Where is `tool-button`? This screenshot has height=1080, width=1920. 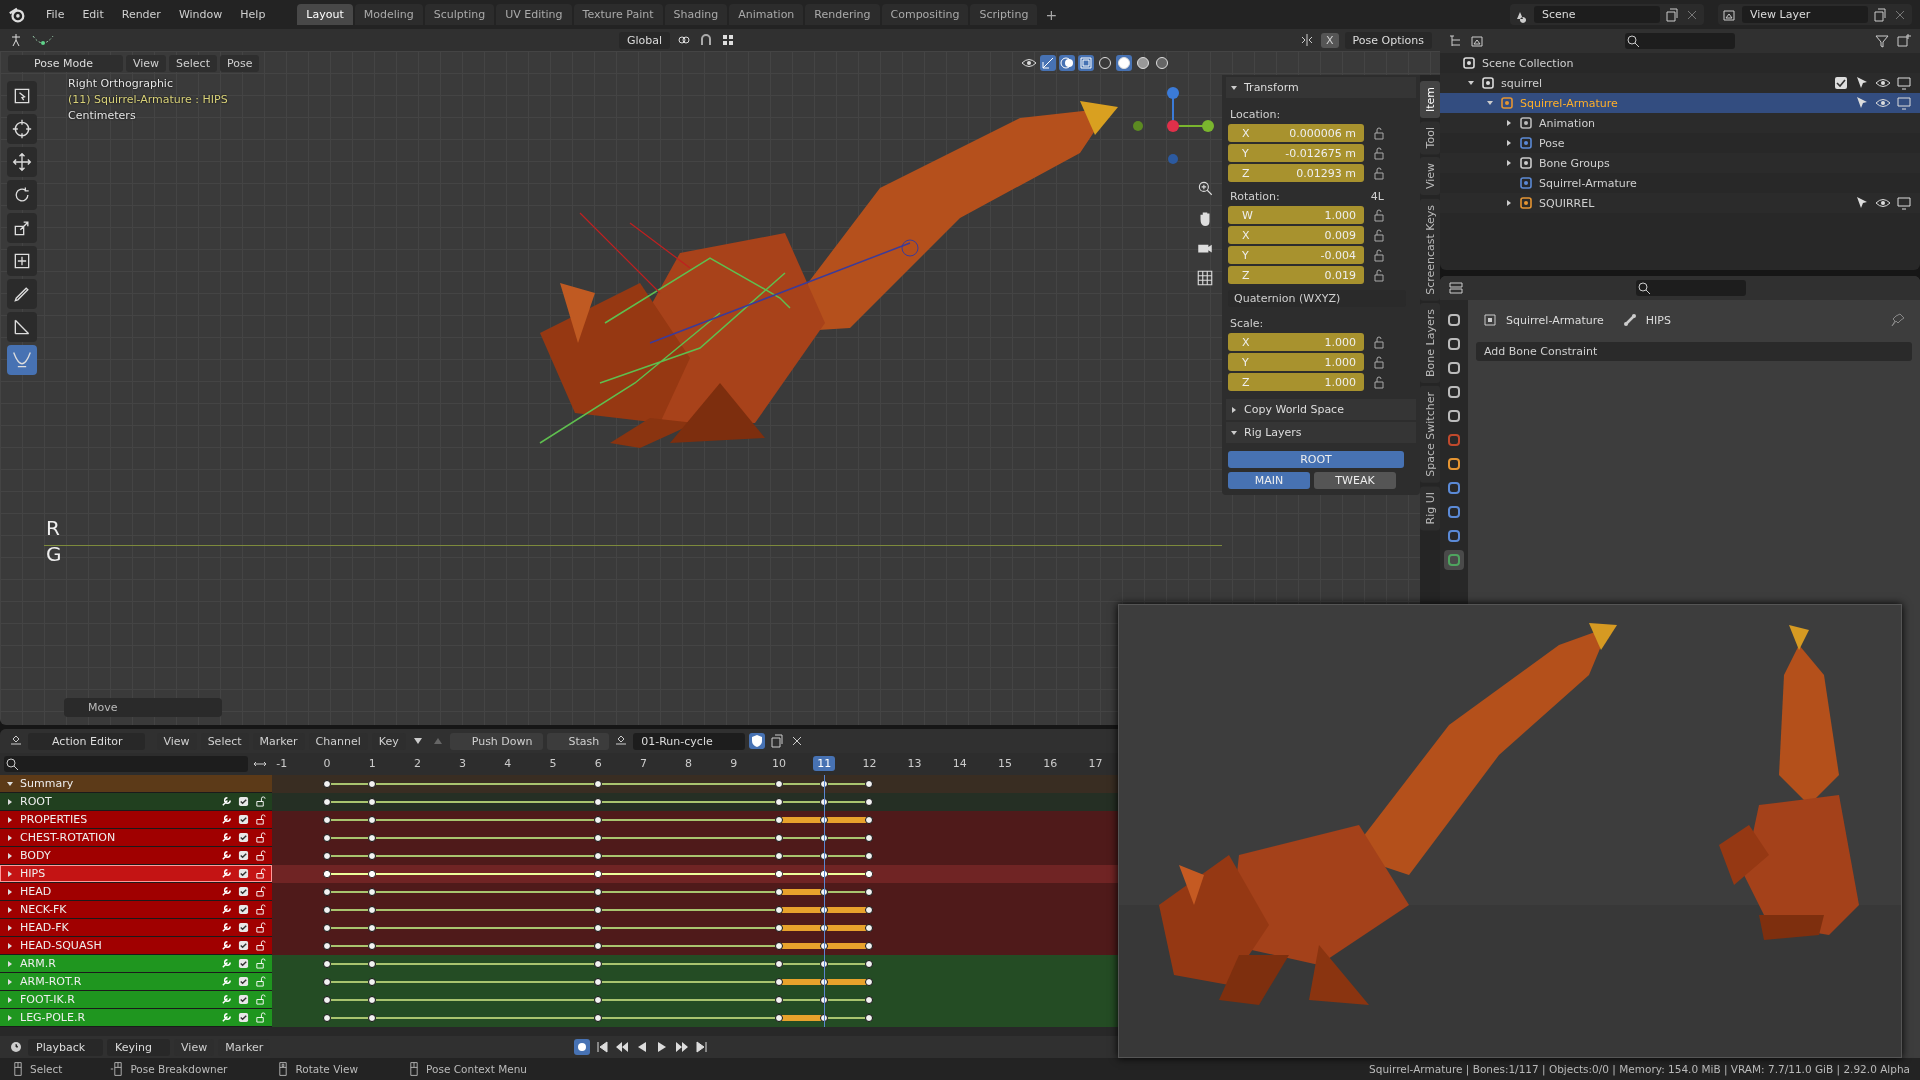 tool-button is located at coordinates (22, 96).